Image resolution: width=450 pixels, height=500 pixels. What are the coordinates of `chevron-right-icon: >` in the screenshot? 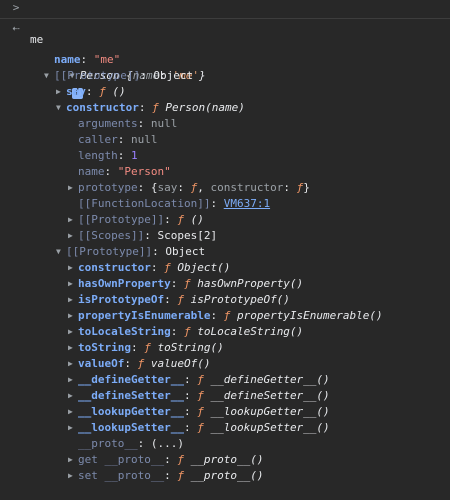 It's located at (16, 7).